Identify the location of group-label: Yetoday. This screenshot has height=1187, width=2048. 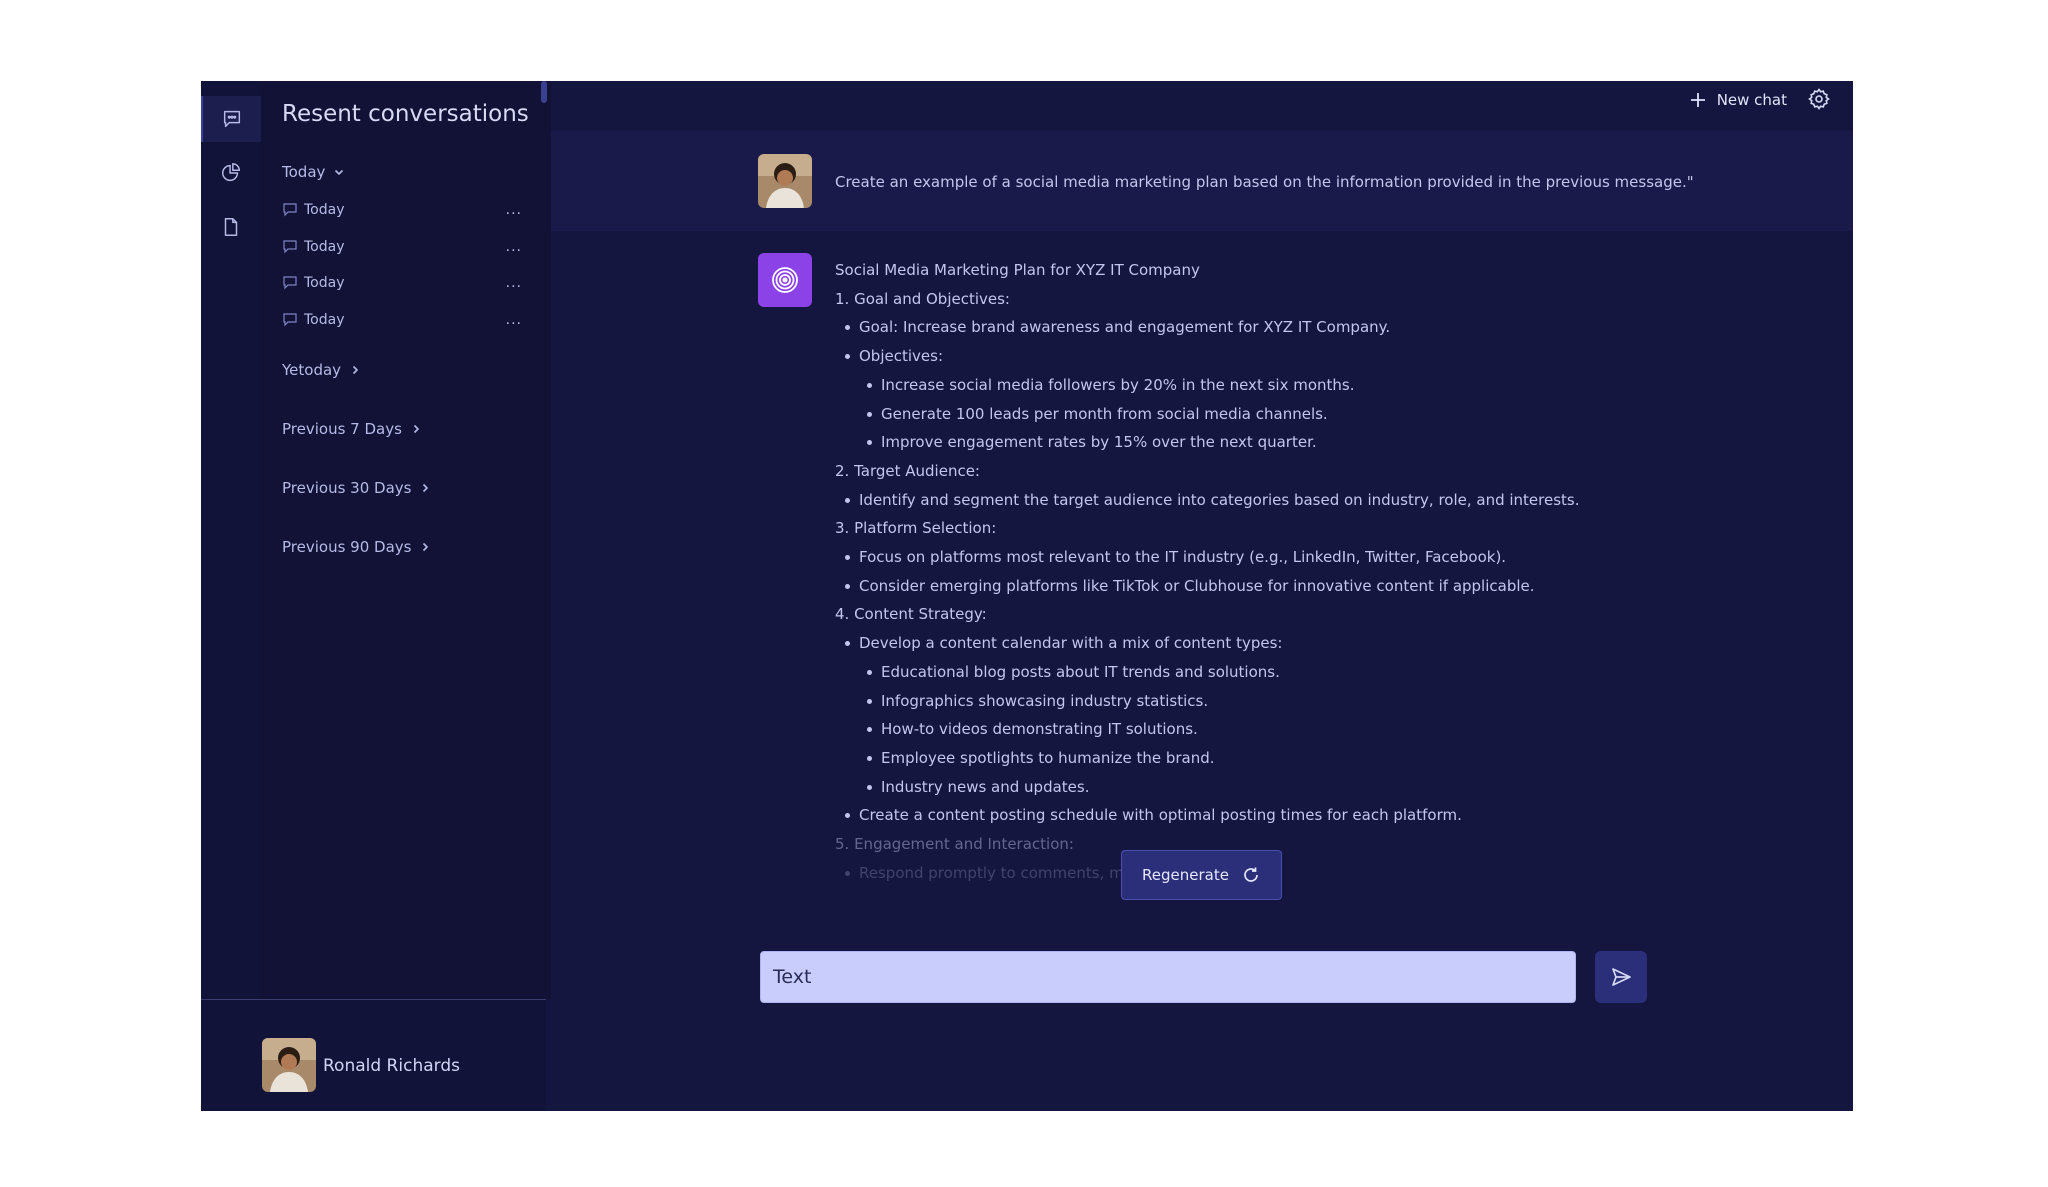
(312, 370).